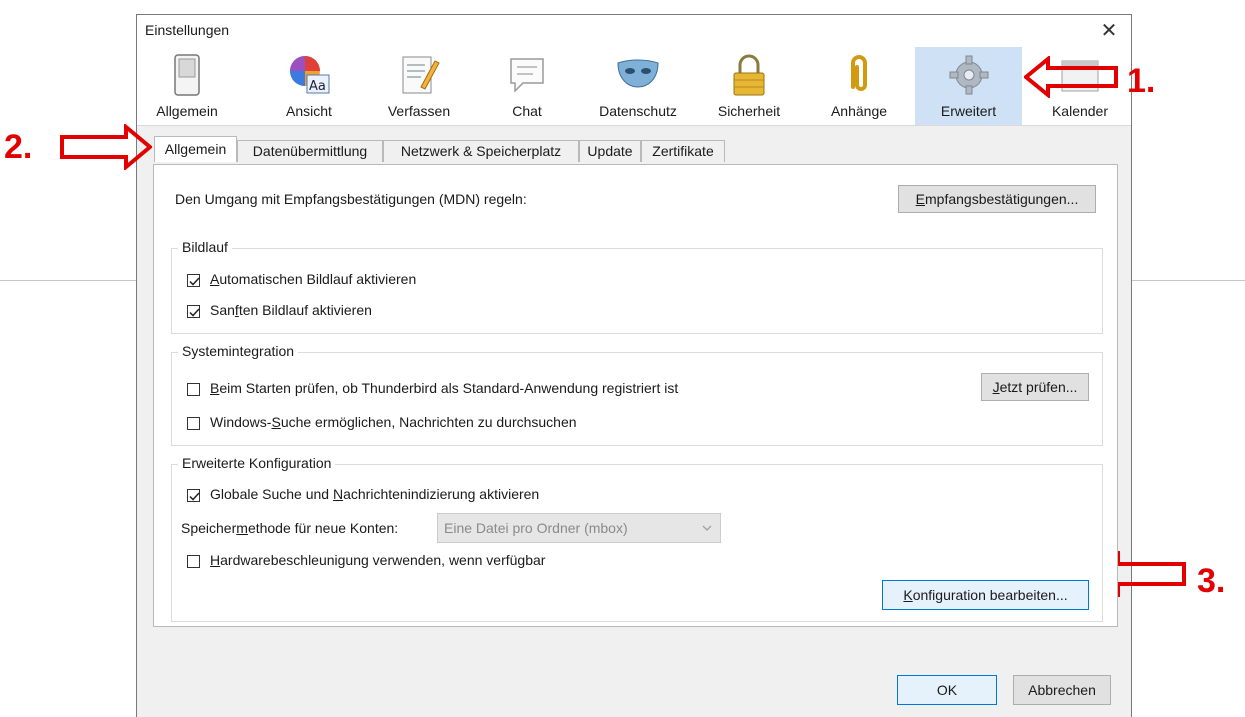 The width and height of the screenshot is (1245, 717). Describe the element at coordinates (536, 528) in the screenshot. I see `select-value: Eine Datei pro Ordner (mbox)` at that location.